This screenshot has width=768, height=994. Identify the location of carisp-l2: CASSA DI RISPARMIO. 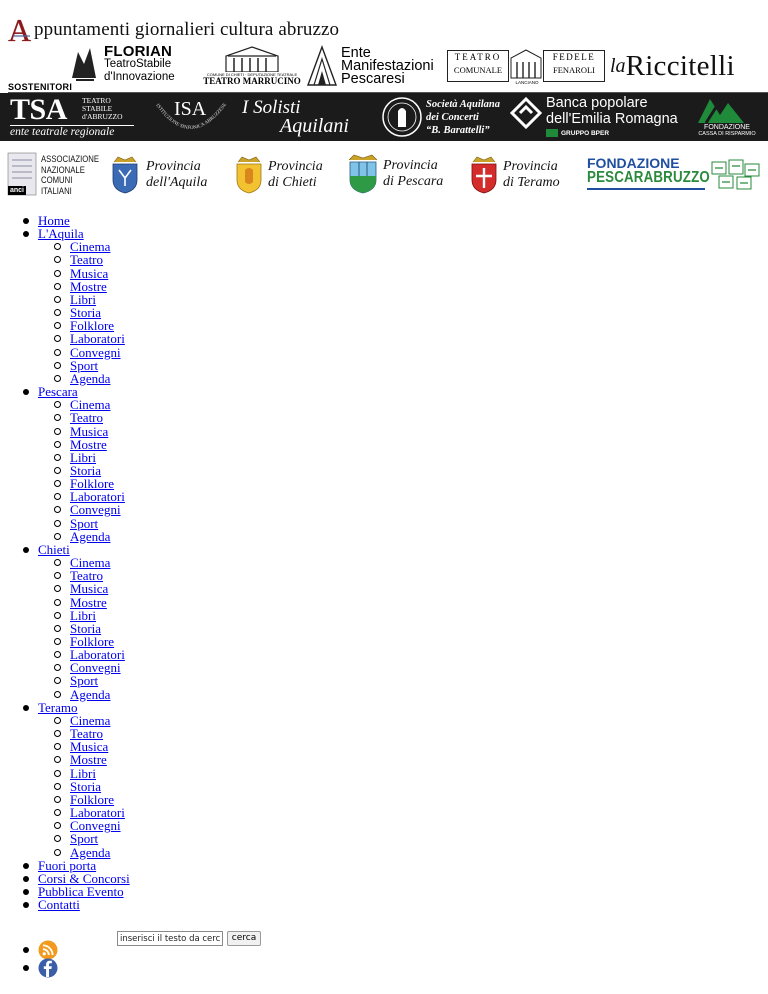
(727, 134).